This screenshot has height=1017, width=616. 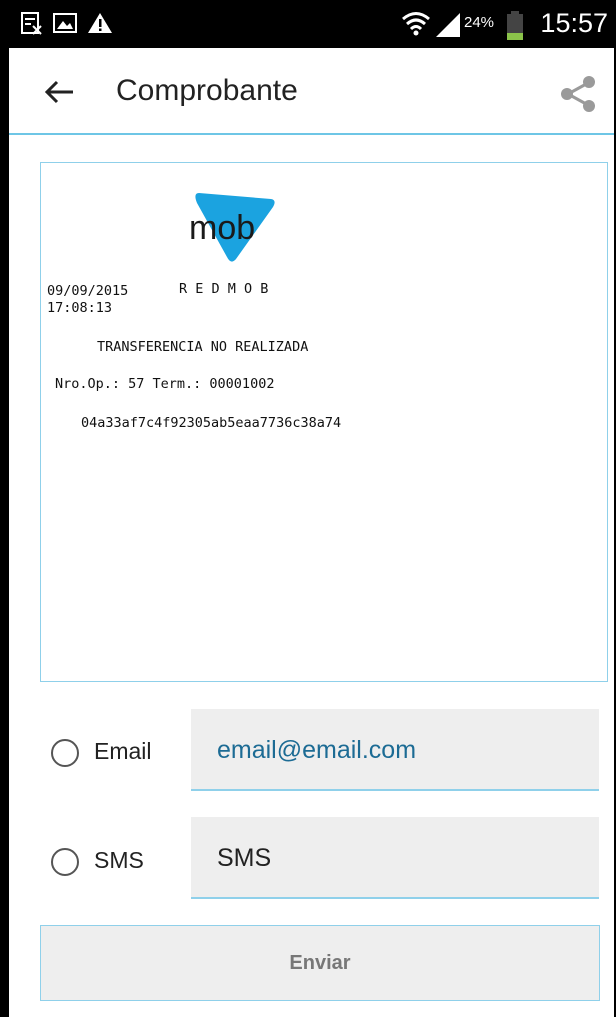 I want to click on battery-percent: 24%, so click(x=479, y=22).